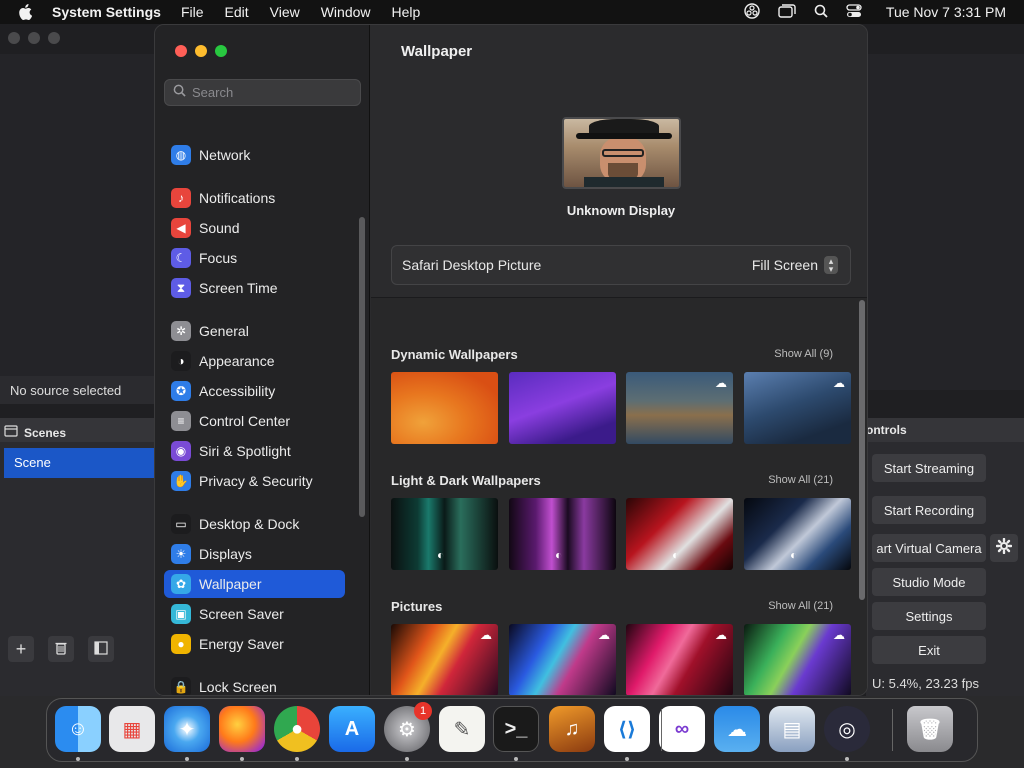  I want to click on dock-launchpad-icon: ▦, so click(132, 729).